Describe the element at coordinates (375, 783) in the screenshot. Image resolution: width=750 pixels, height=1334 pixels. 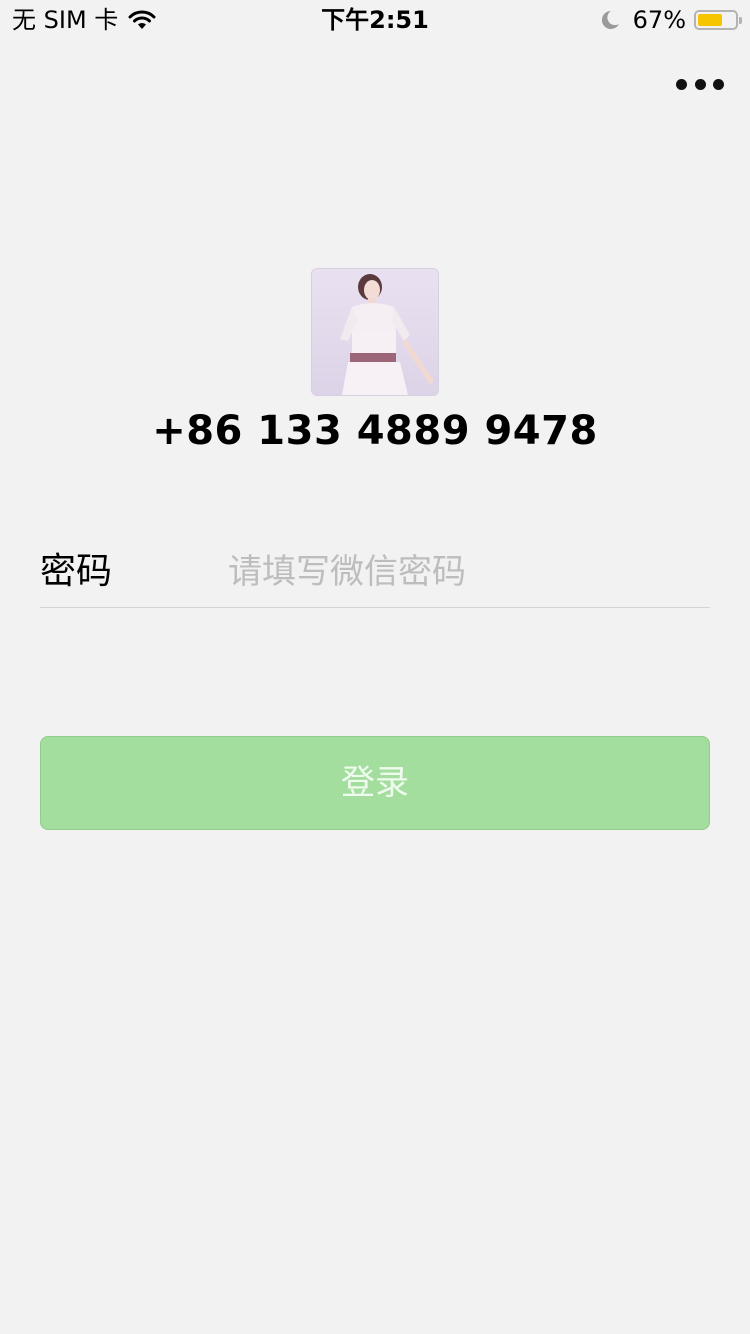
I see `login-button: 登录` at that location.